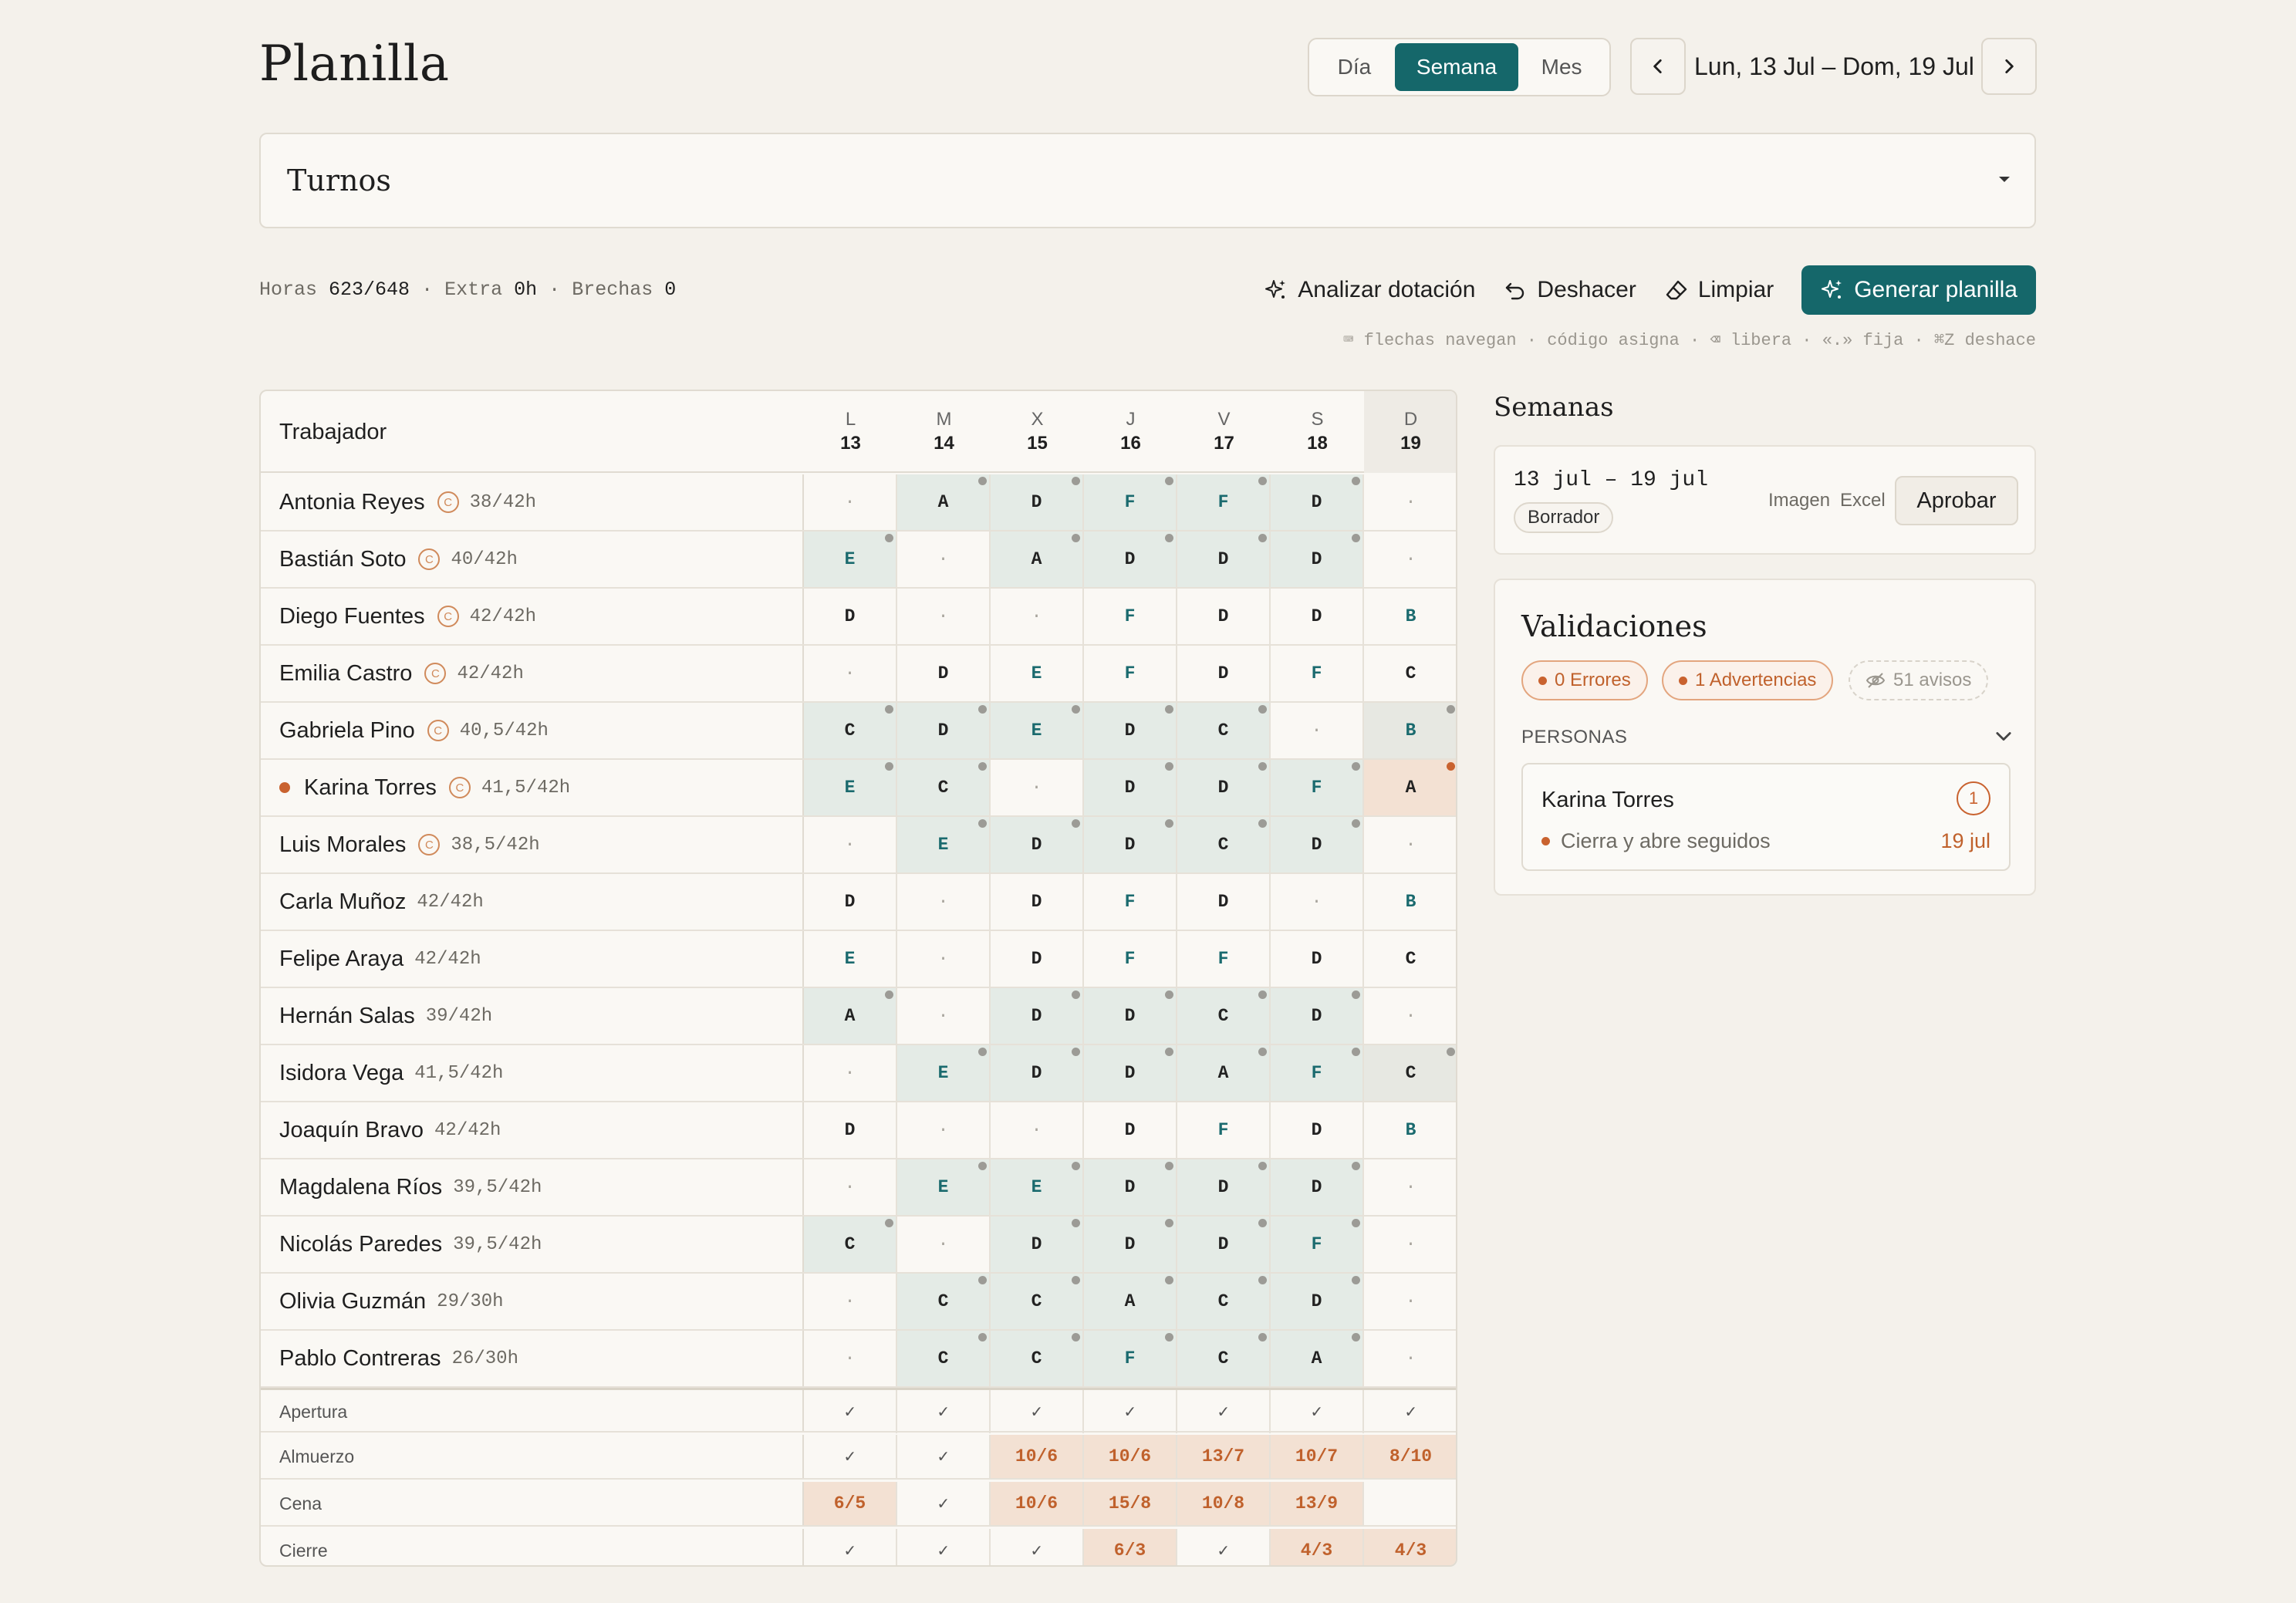 This screenshot has height=1603, width=2296. Describe the element at coordinates (532, 559) in the screenshot. I see `worker-name-cell: Bastián Soto C 40/42h` at that location.